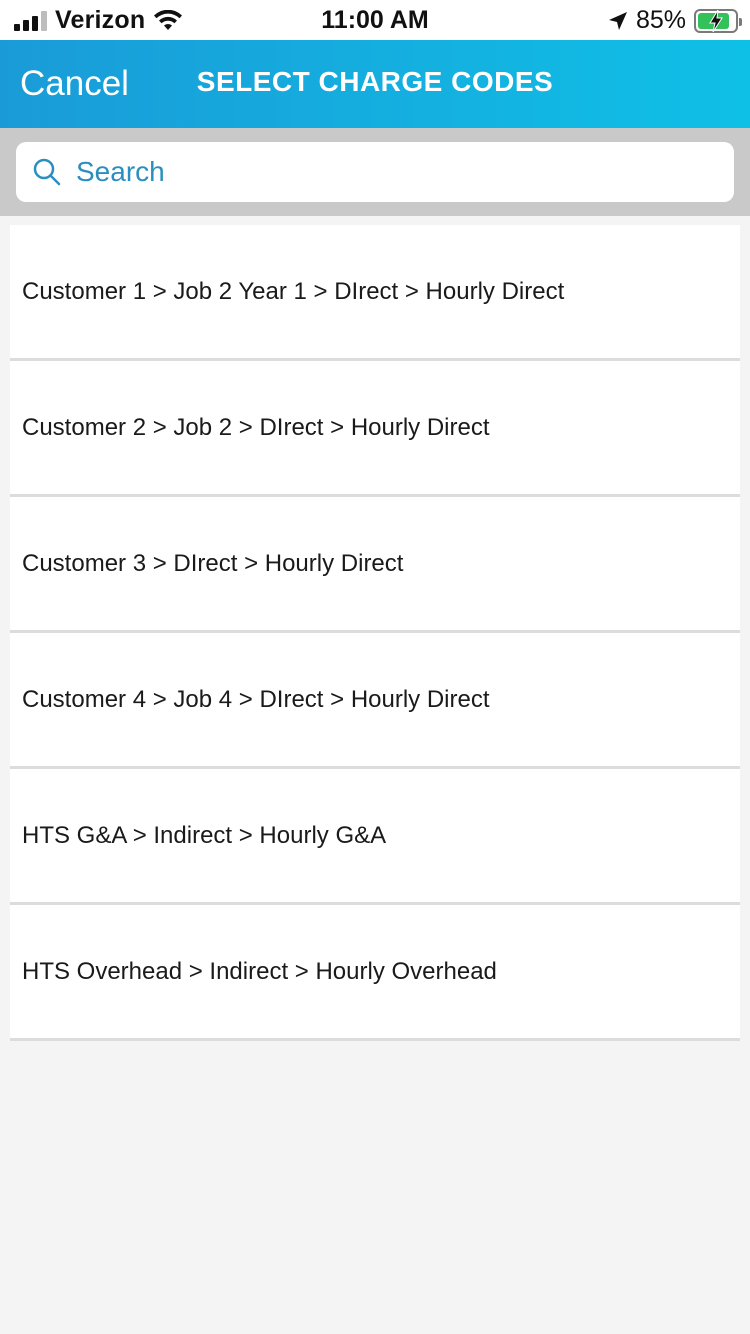 The height and width of the screenshot is (1334, 750). Describe the element at coordinates (204, 835) in the screenshot. I see `charge-code-label: HTS G&A > Indirect > Hourly G&A` at that location.